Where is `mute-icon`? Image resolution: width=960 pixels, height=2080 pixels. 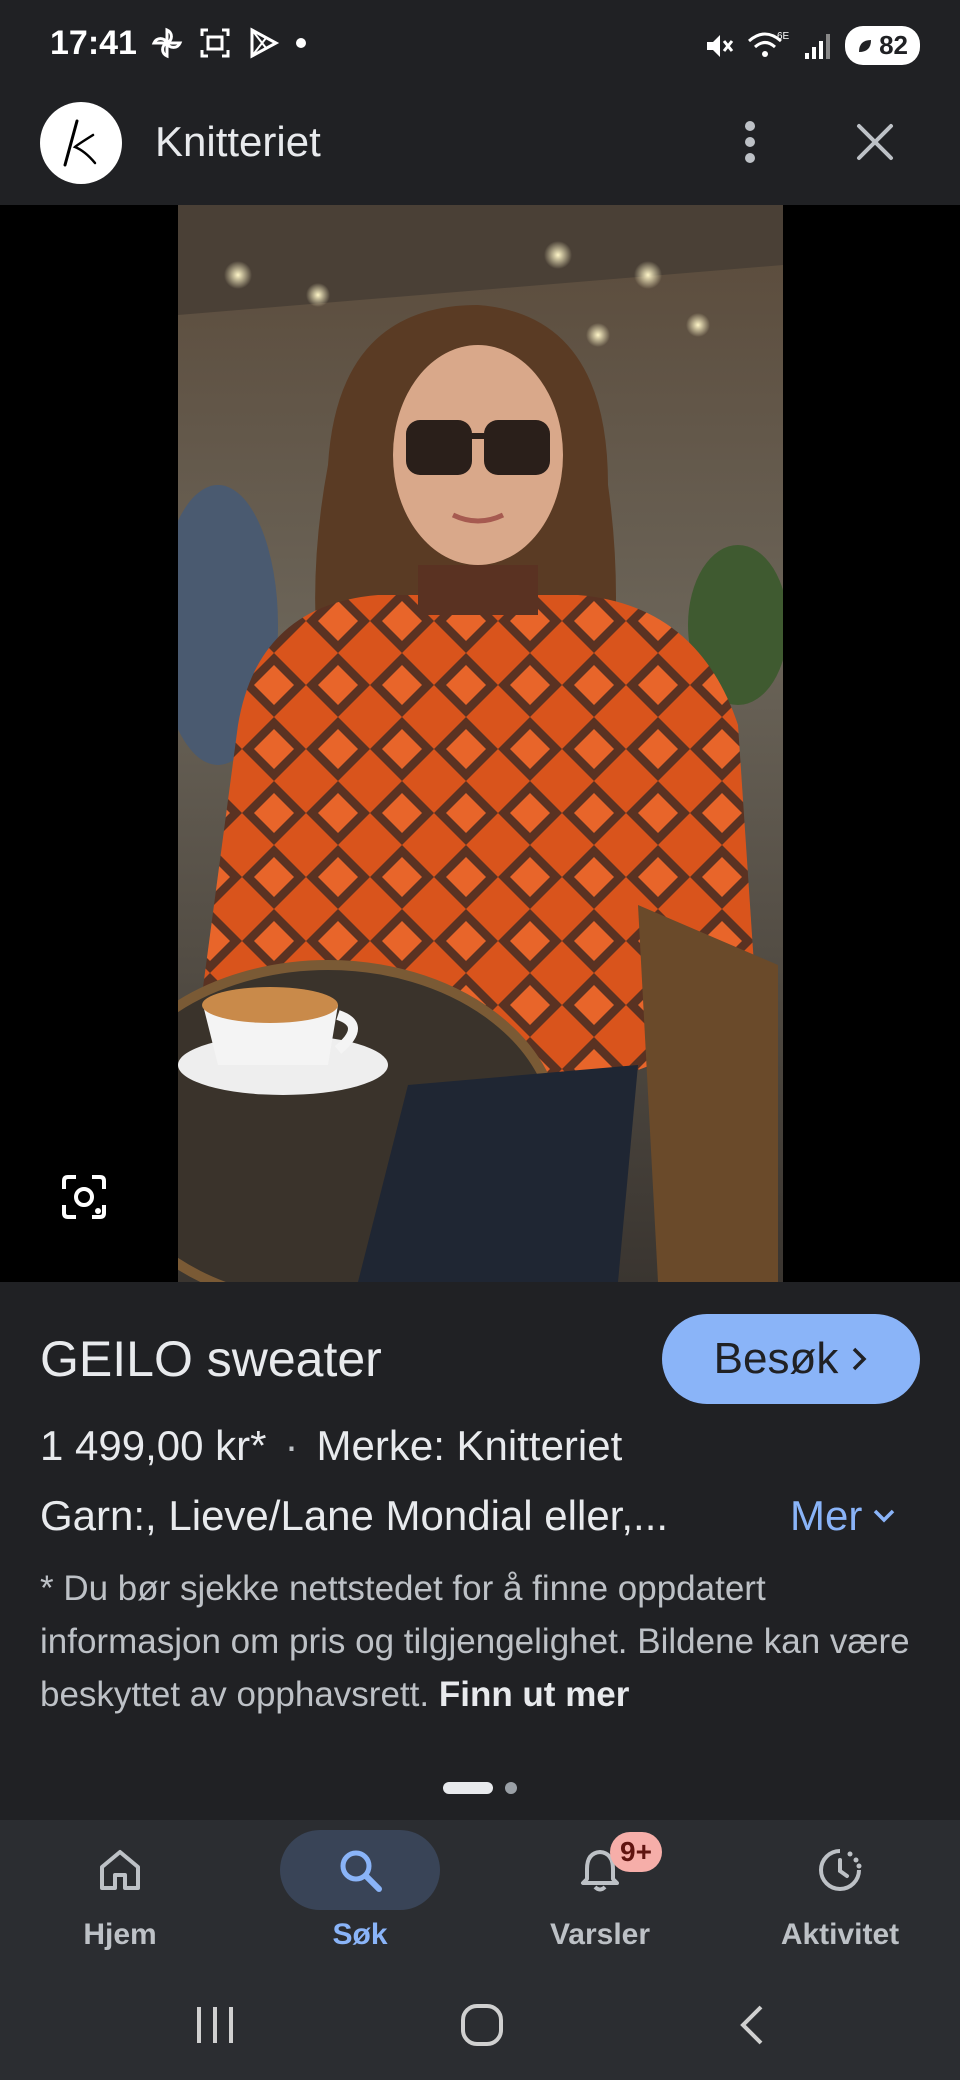 mute-icon is located at coordinates (720, 45).